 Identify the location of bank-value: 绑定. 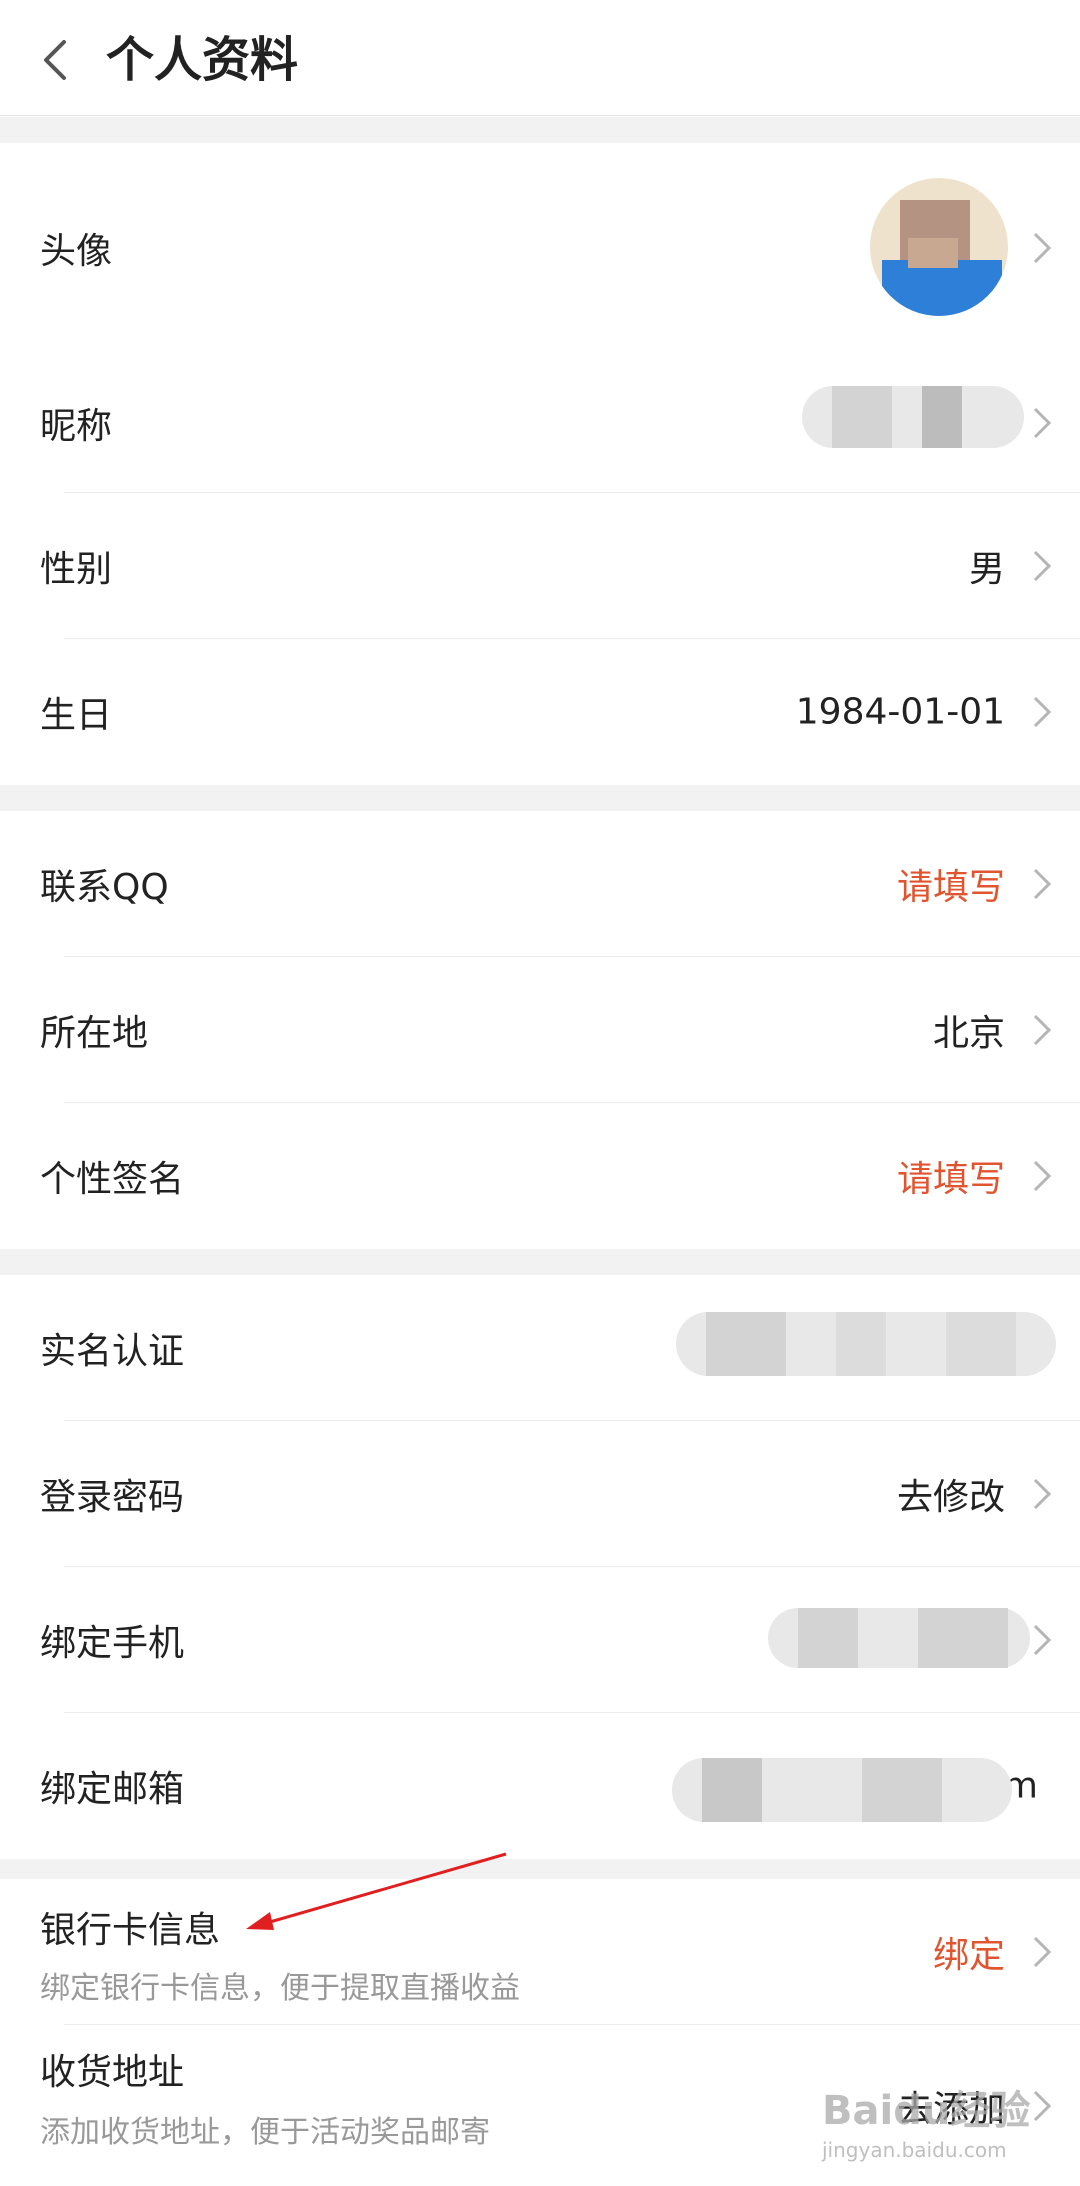
(968, 1955).